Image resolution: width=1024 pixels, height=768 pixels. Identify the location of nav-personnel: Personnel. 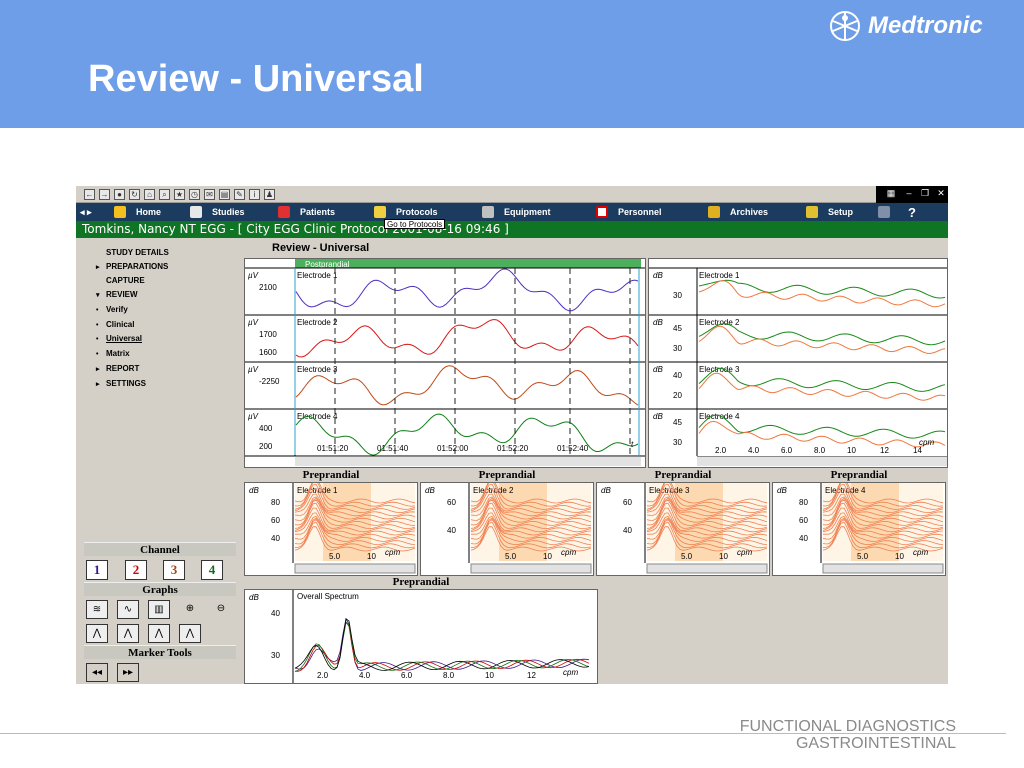
(644, 212).